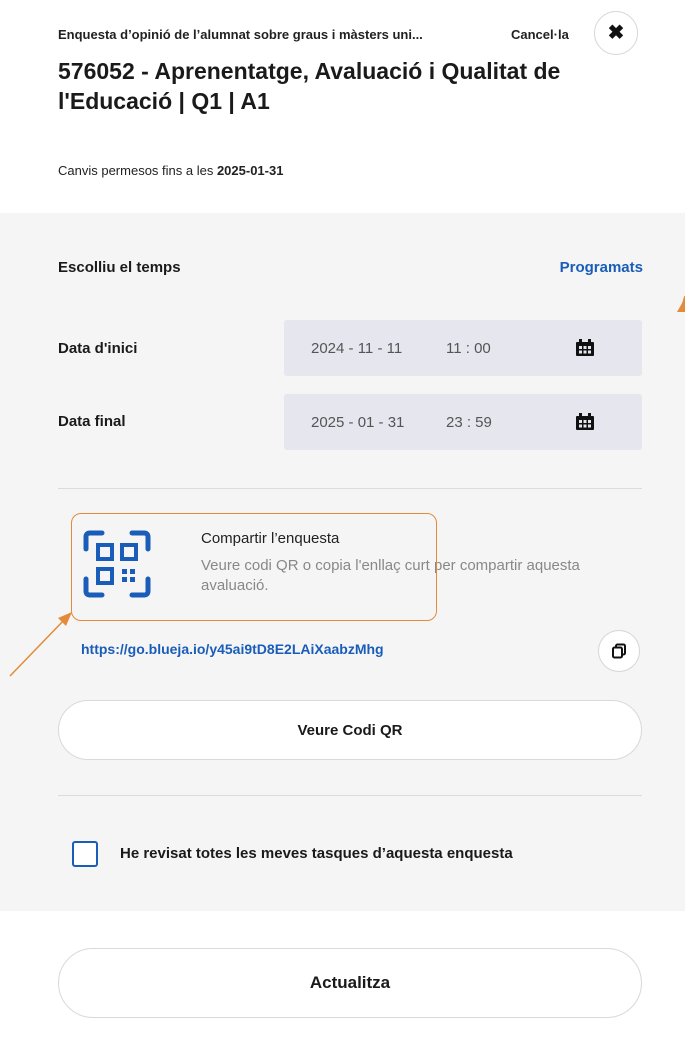 The image size is (685, 1044). I want to click on changes-allowed-note: Canvis permesos fins a les 2025-01-31, so click(170, 170).